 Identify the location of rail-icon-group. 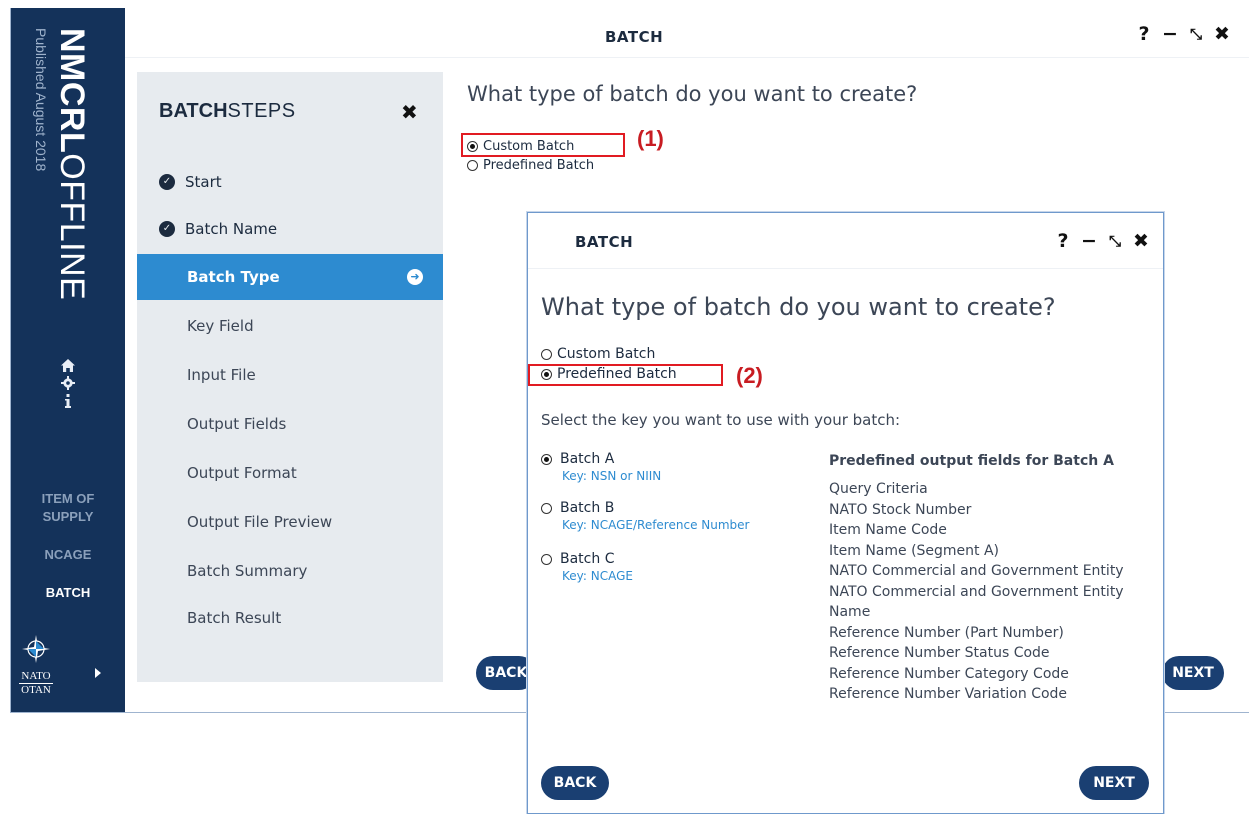
(68, 385).